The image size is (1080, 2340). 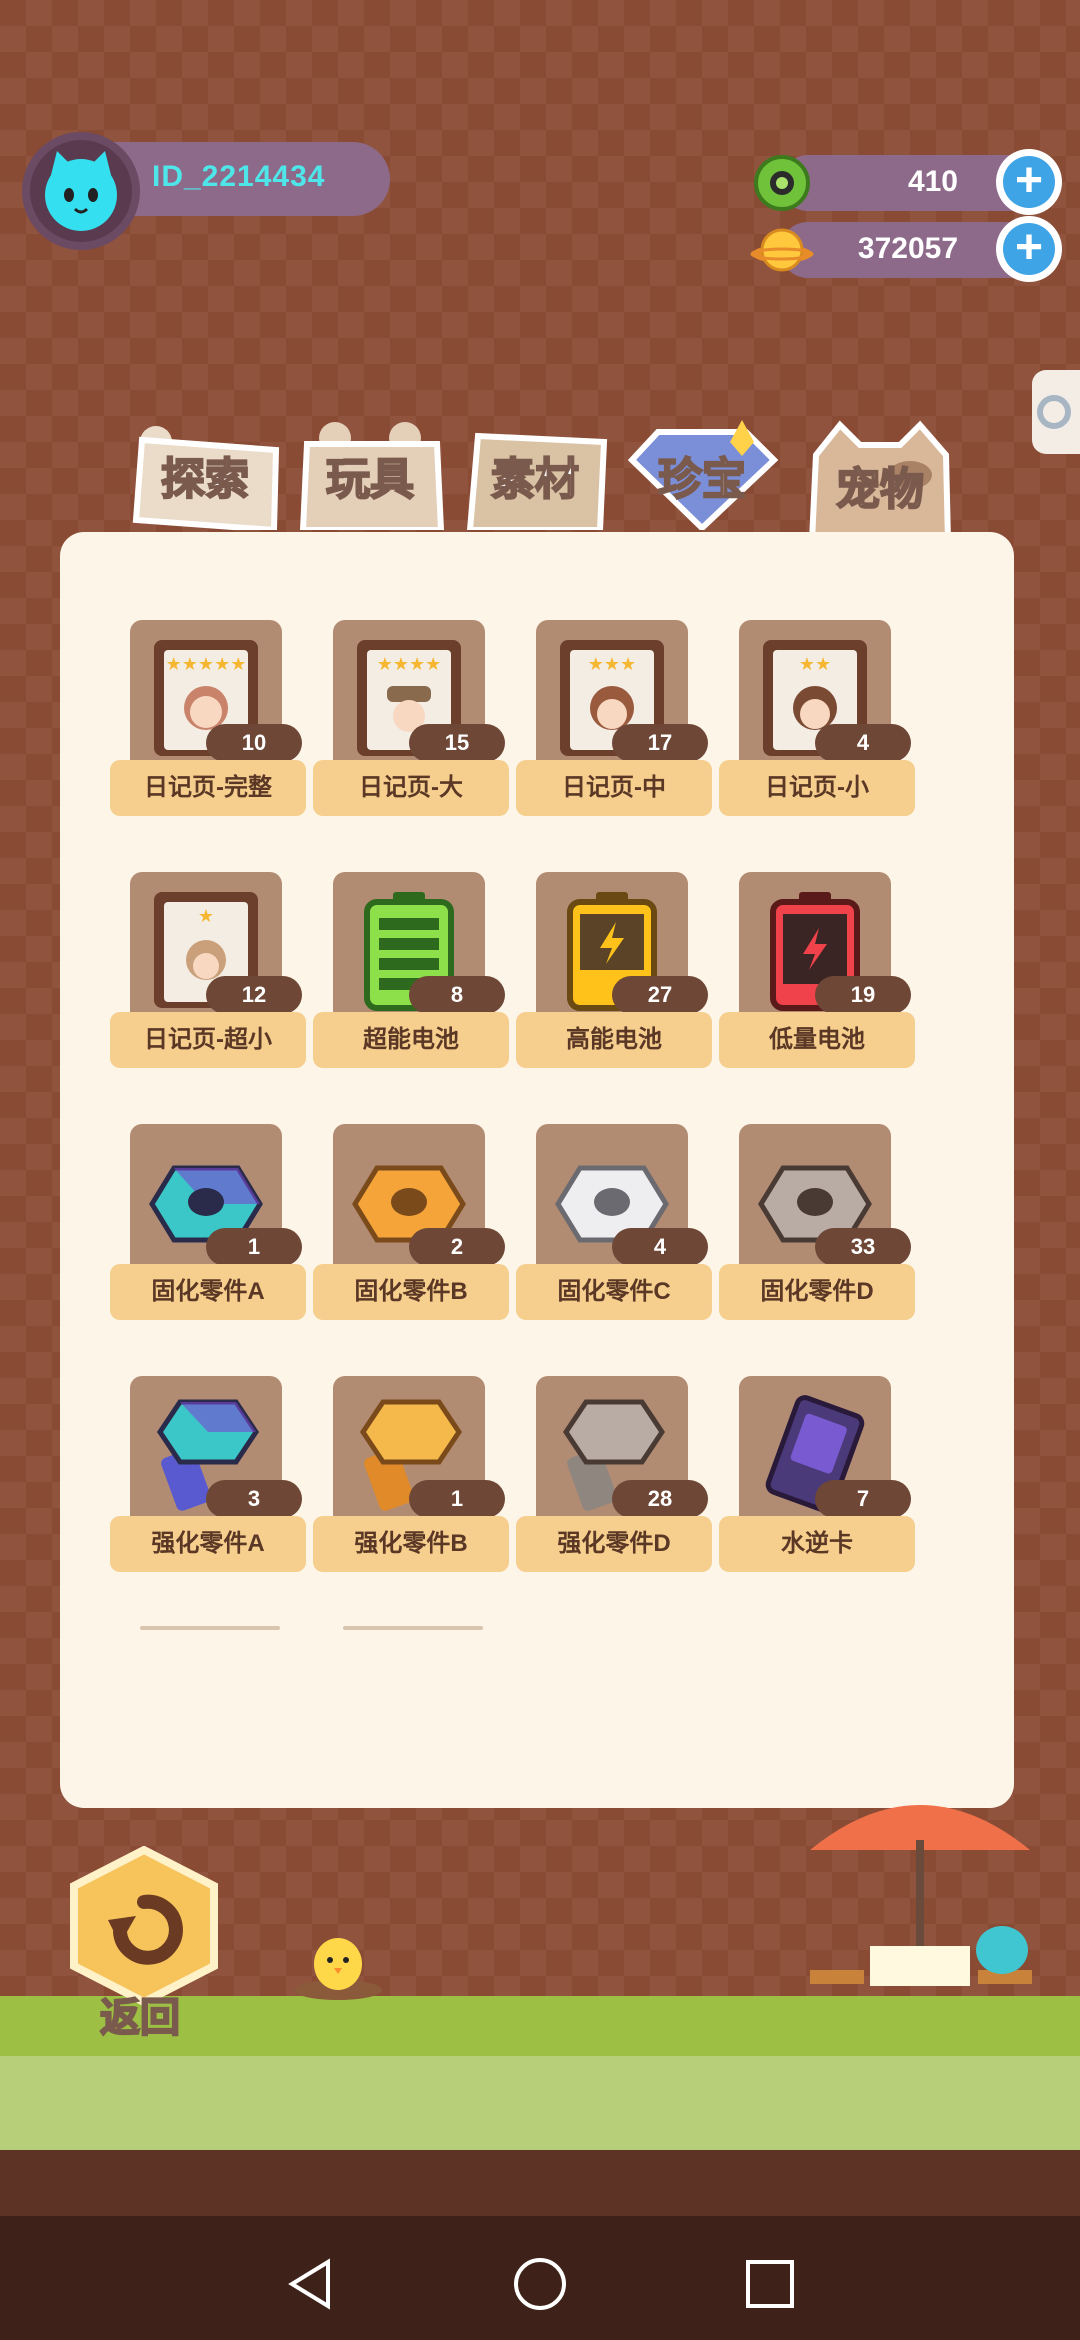 What do you see at coordinates (616, 1476) in the screenshot?
I see `inventory-item: 28 强化零件D` at bounding box center [616, 1476].